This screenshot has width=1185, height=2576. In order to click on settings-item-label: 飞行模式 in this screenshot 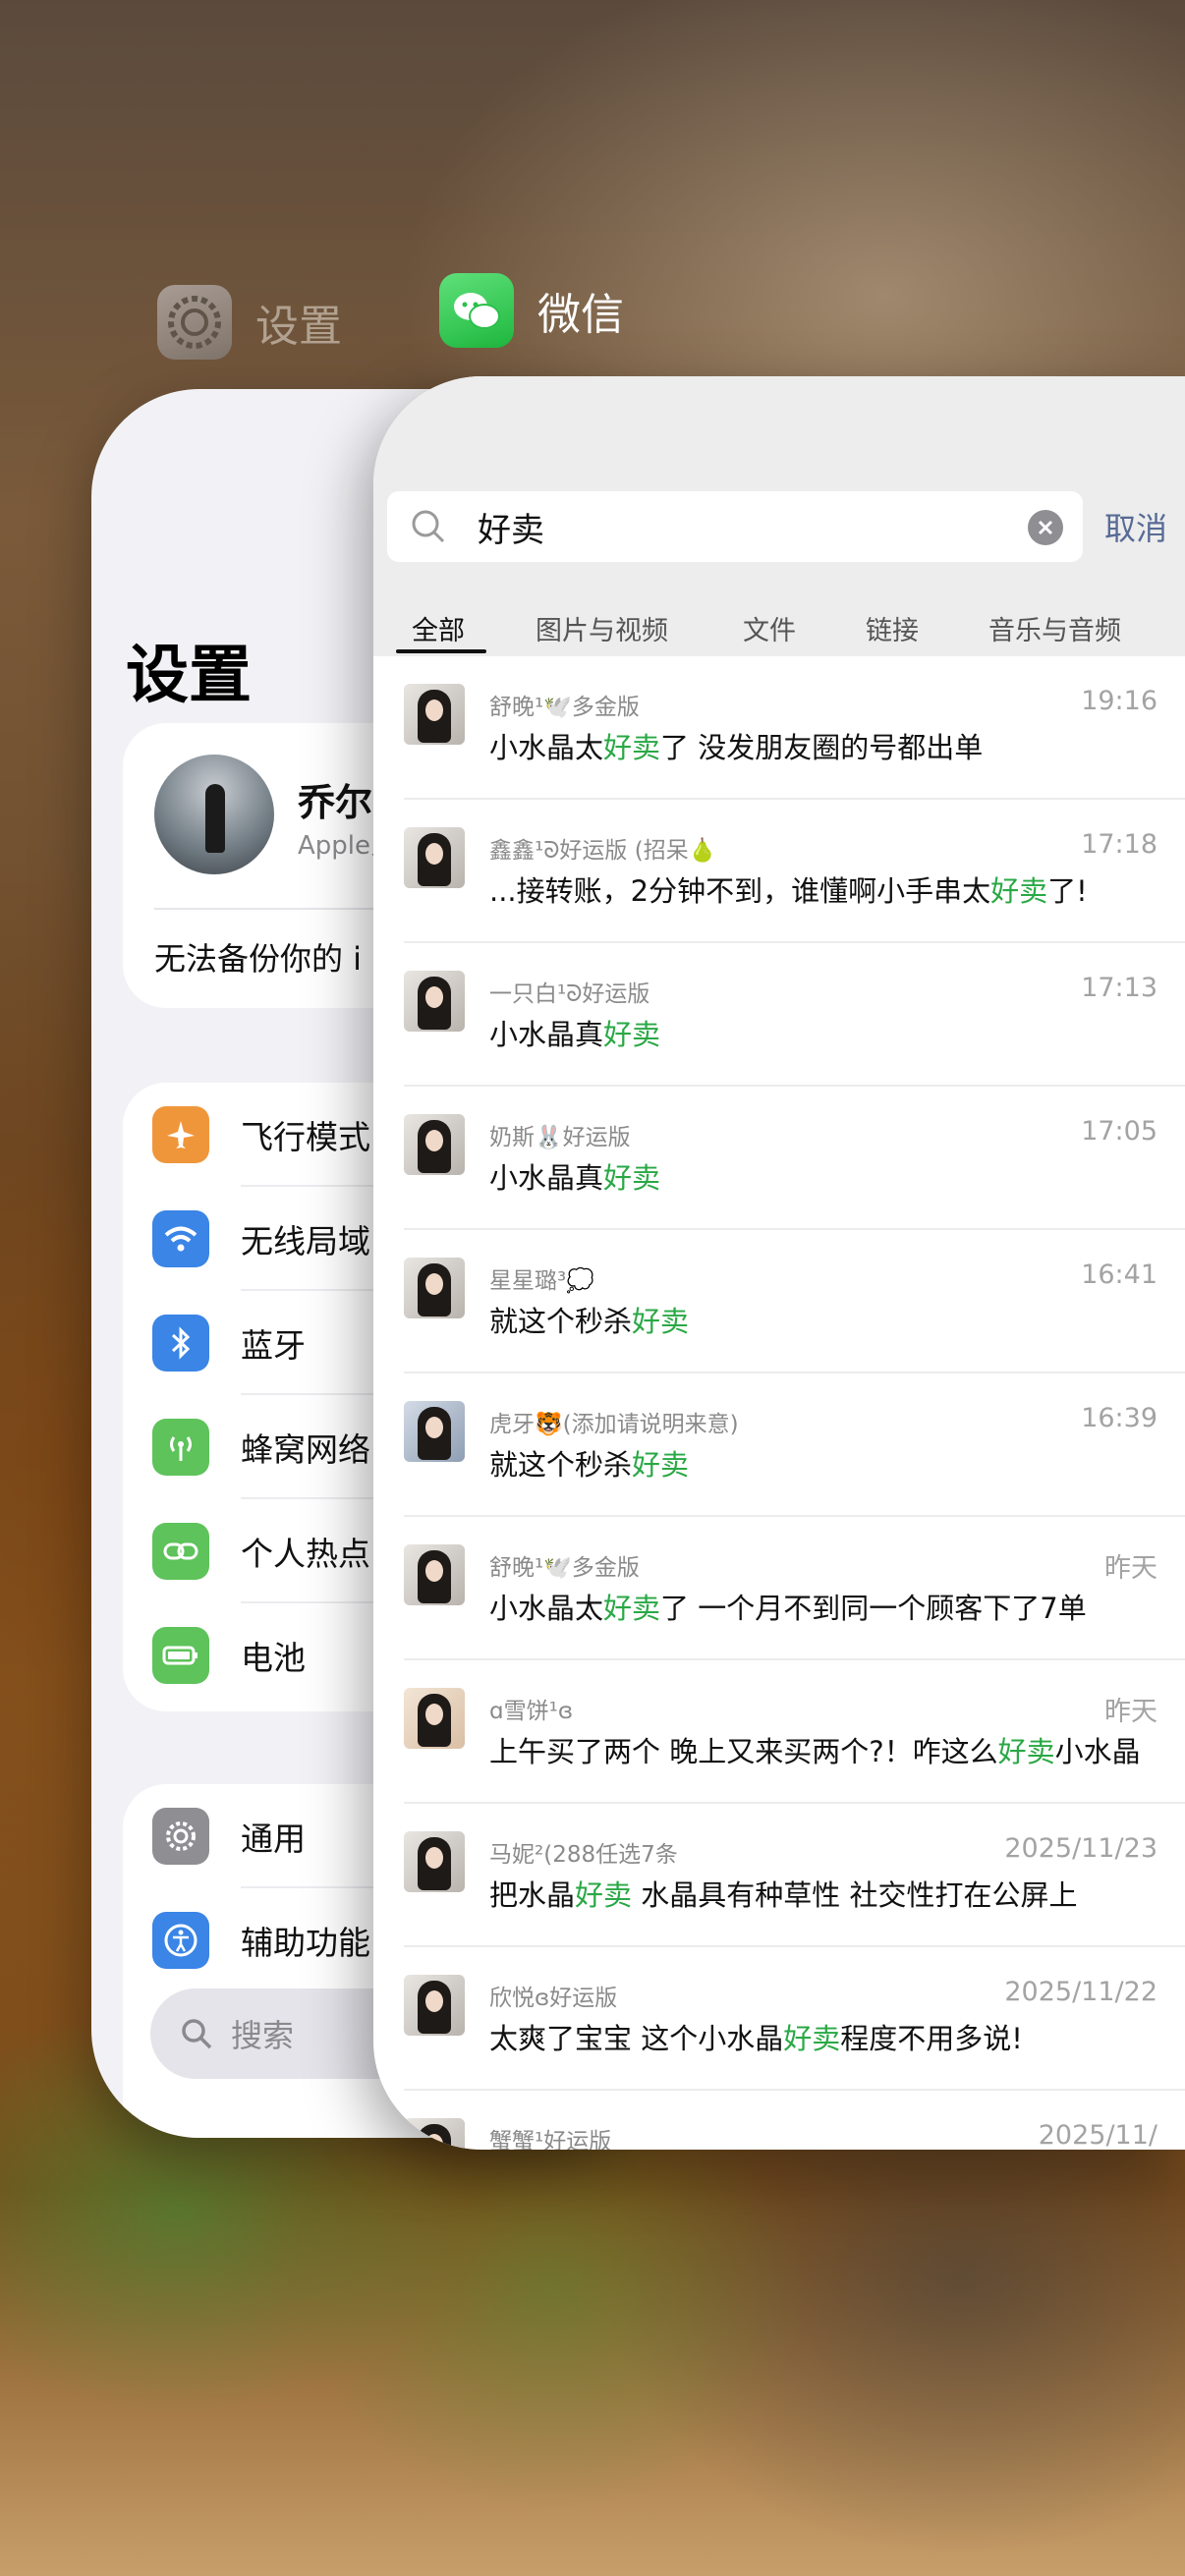, I will do `click(306, 1137)`.